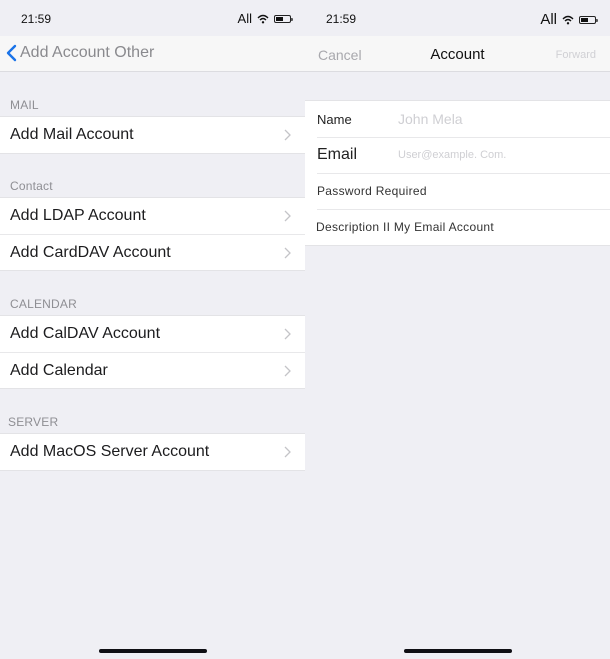 Image resolution: width=610 pixels, height=659 pixels. I want to click on name-label: Name, so click(334, 119).